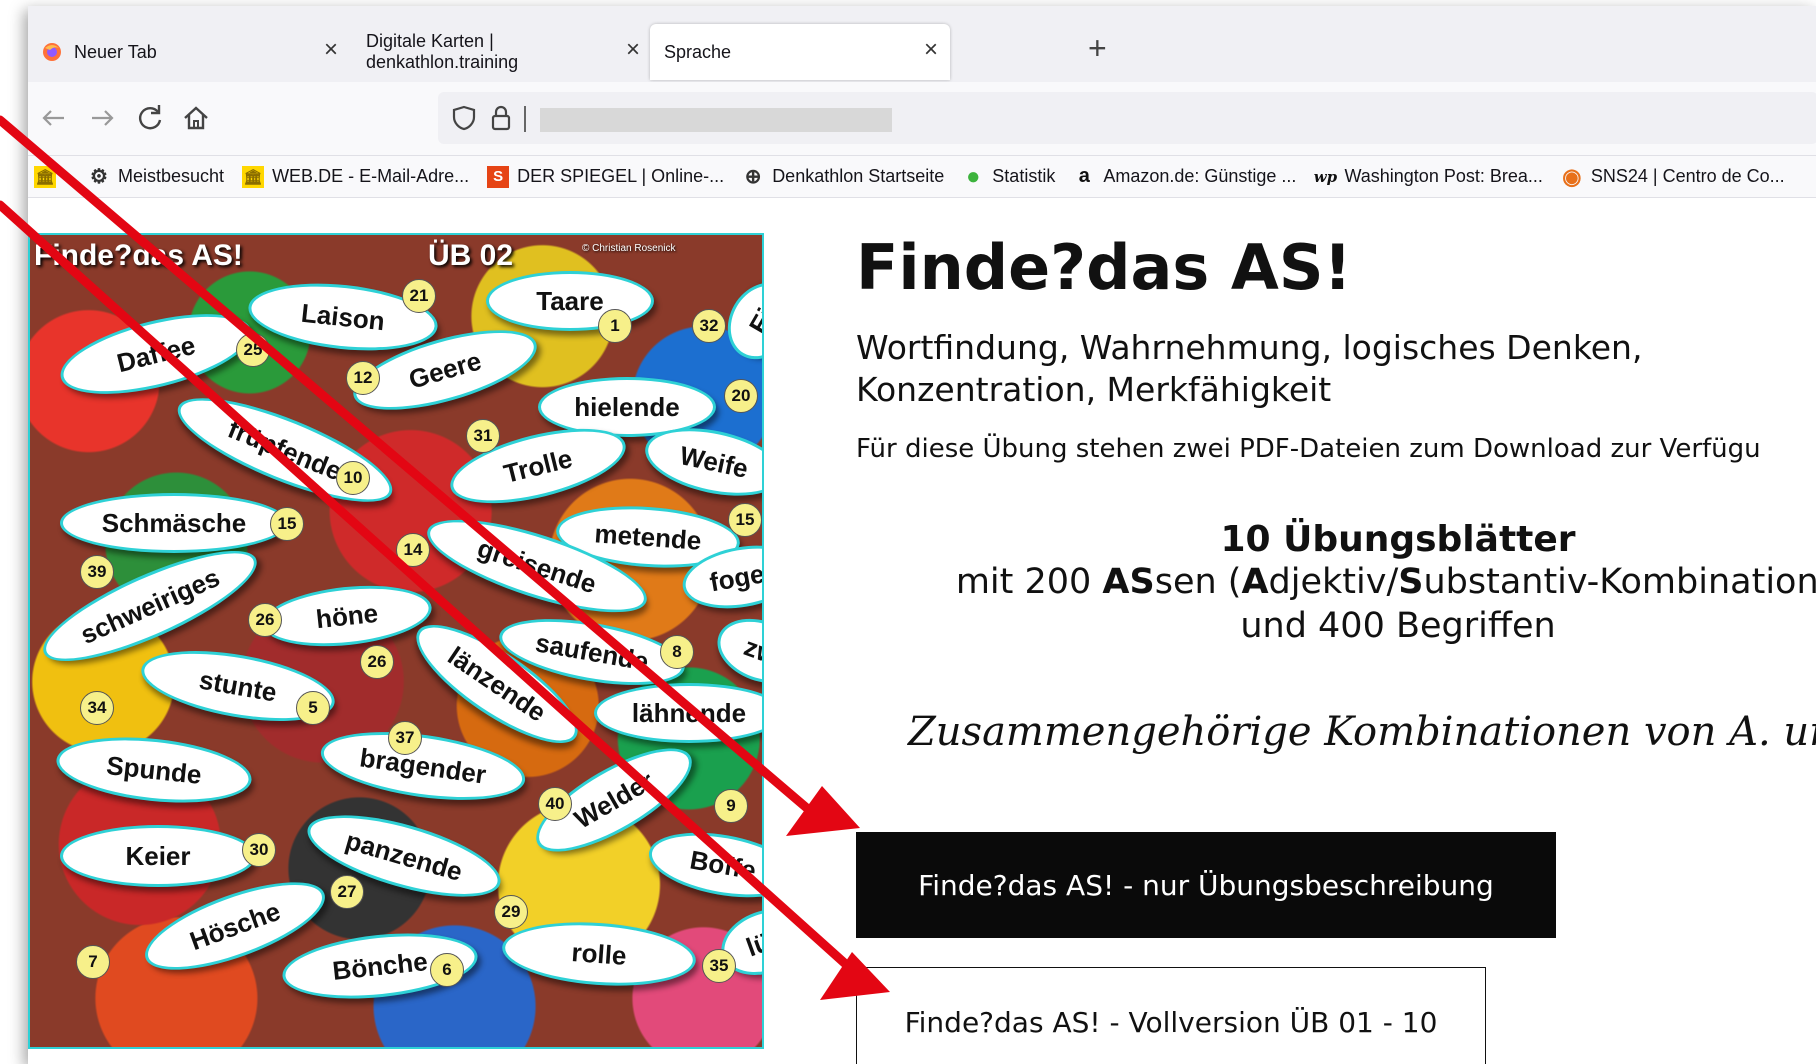 This screenshot has width=1816, height=1064. I want to click on lock-icon, so click(501, 118).